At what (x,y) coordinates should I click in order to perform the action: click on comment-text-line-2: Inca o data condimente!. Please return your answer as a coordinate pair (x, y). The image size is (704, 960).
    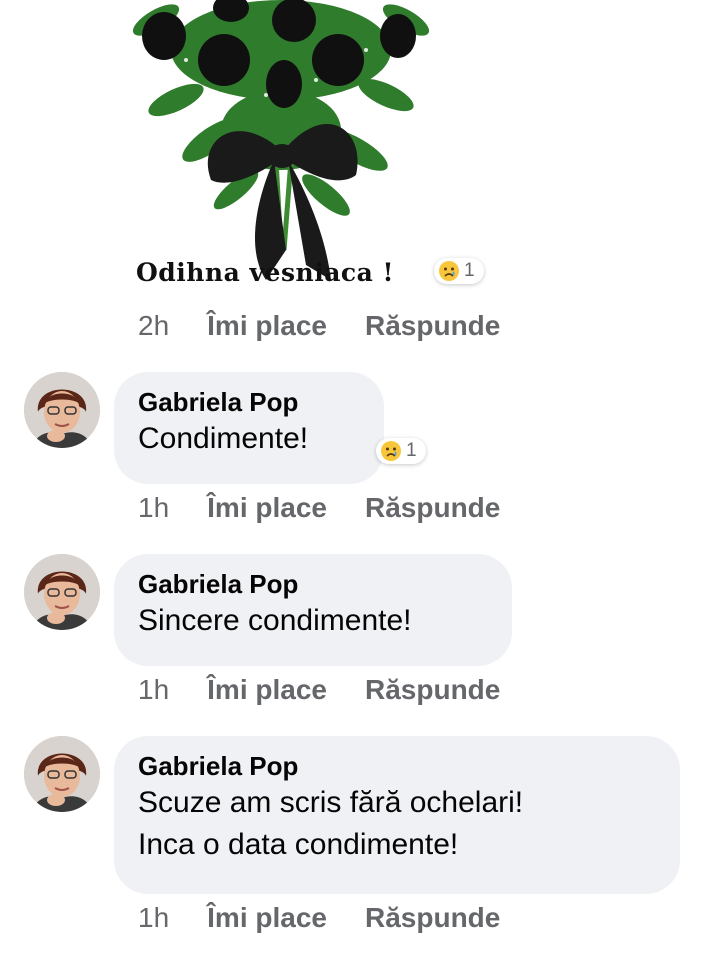
    Looking at the image, I should click on (298, 844).